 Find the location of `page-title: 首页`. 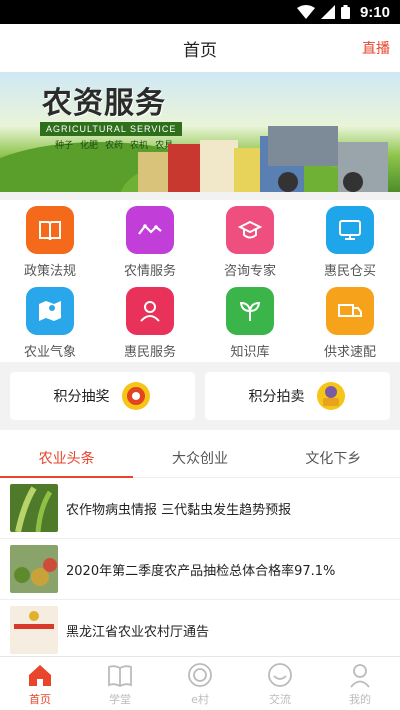

page-title: 首页 is located at coordinates (200, 50).